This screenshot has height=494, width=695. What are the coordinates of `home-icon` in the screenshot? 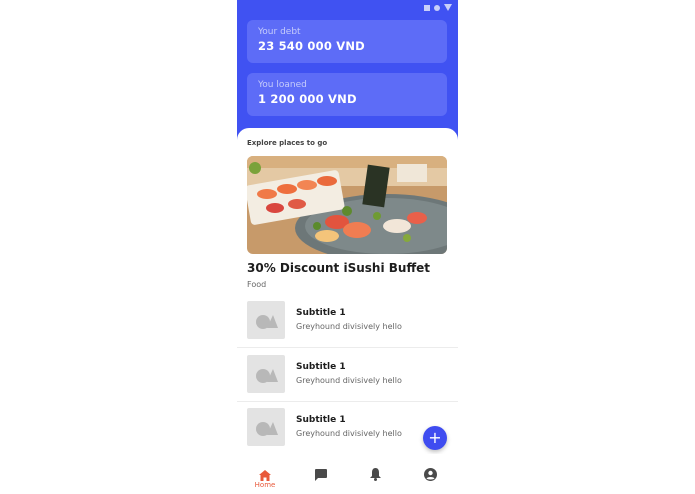 It's located at (265, 475).